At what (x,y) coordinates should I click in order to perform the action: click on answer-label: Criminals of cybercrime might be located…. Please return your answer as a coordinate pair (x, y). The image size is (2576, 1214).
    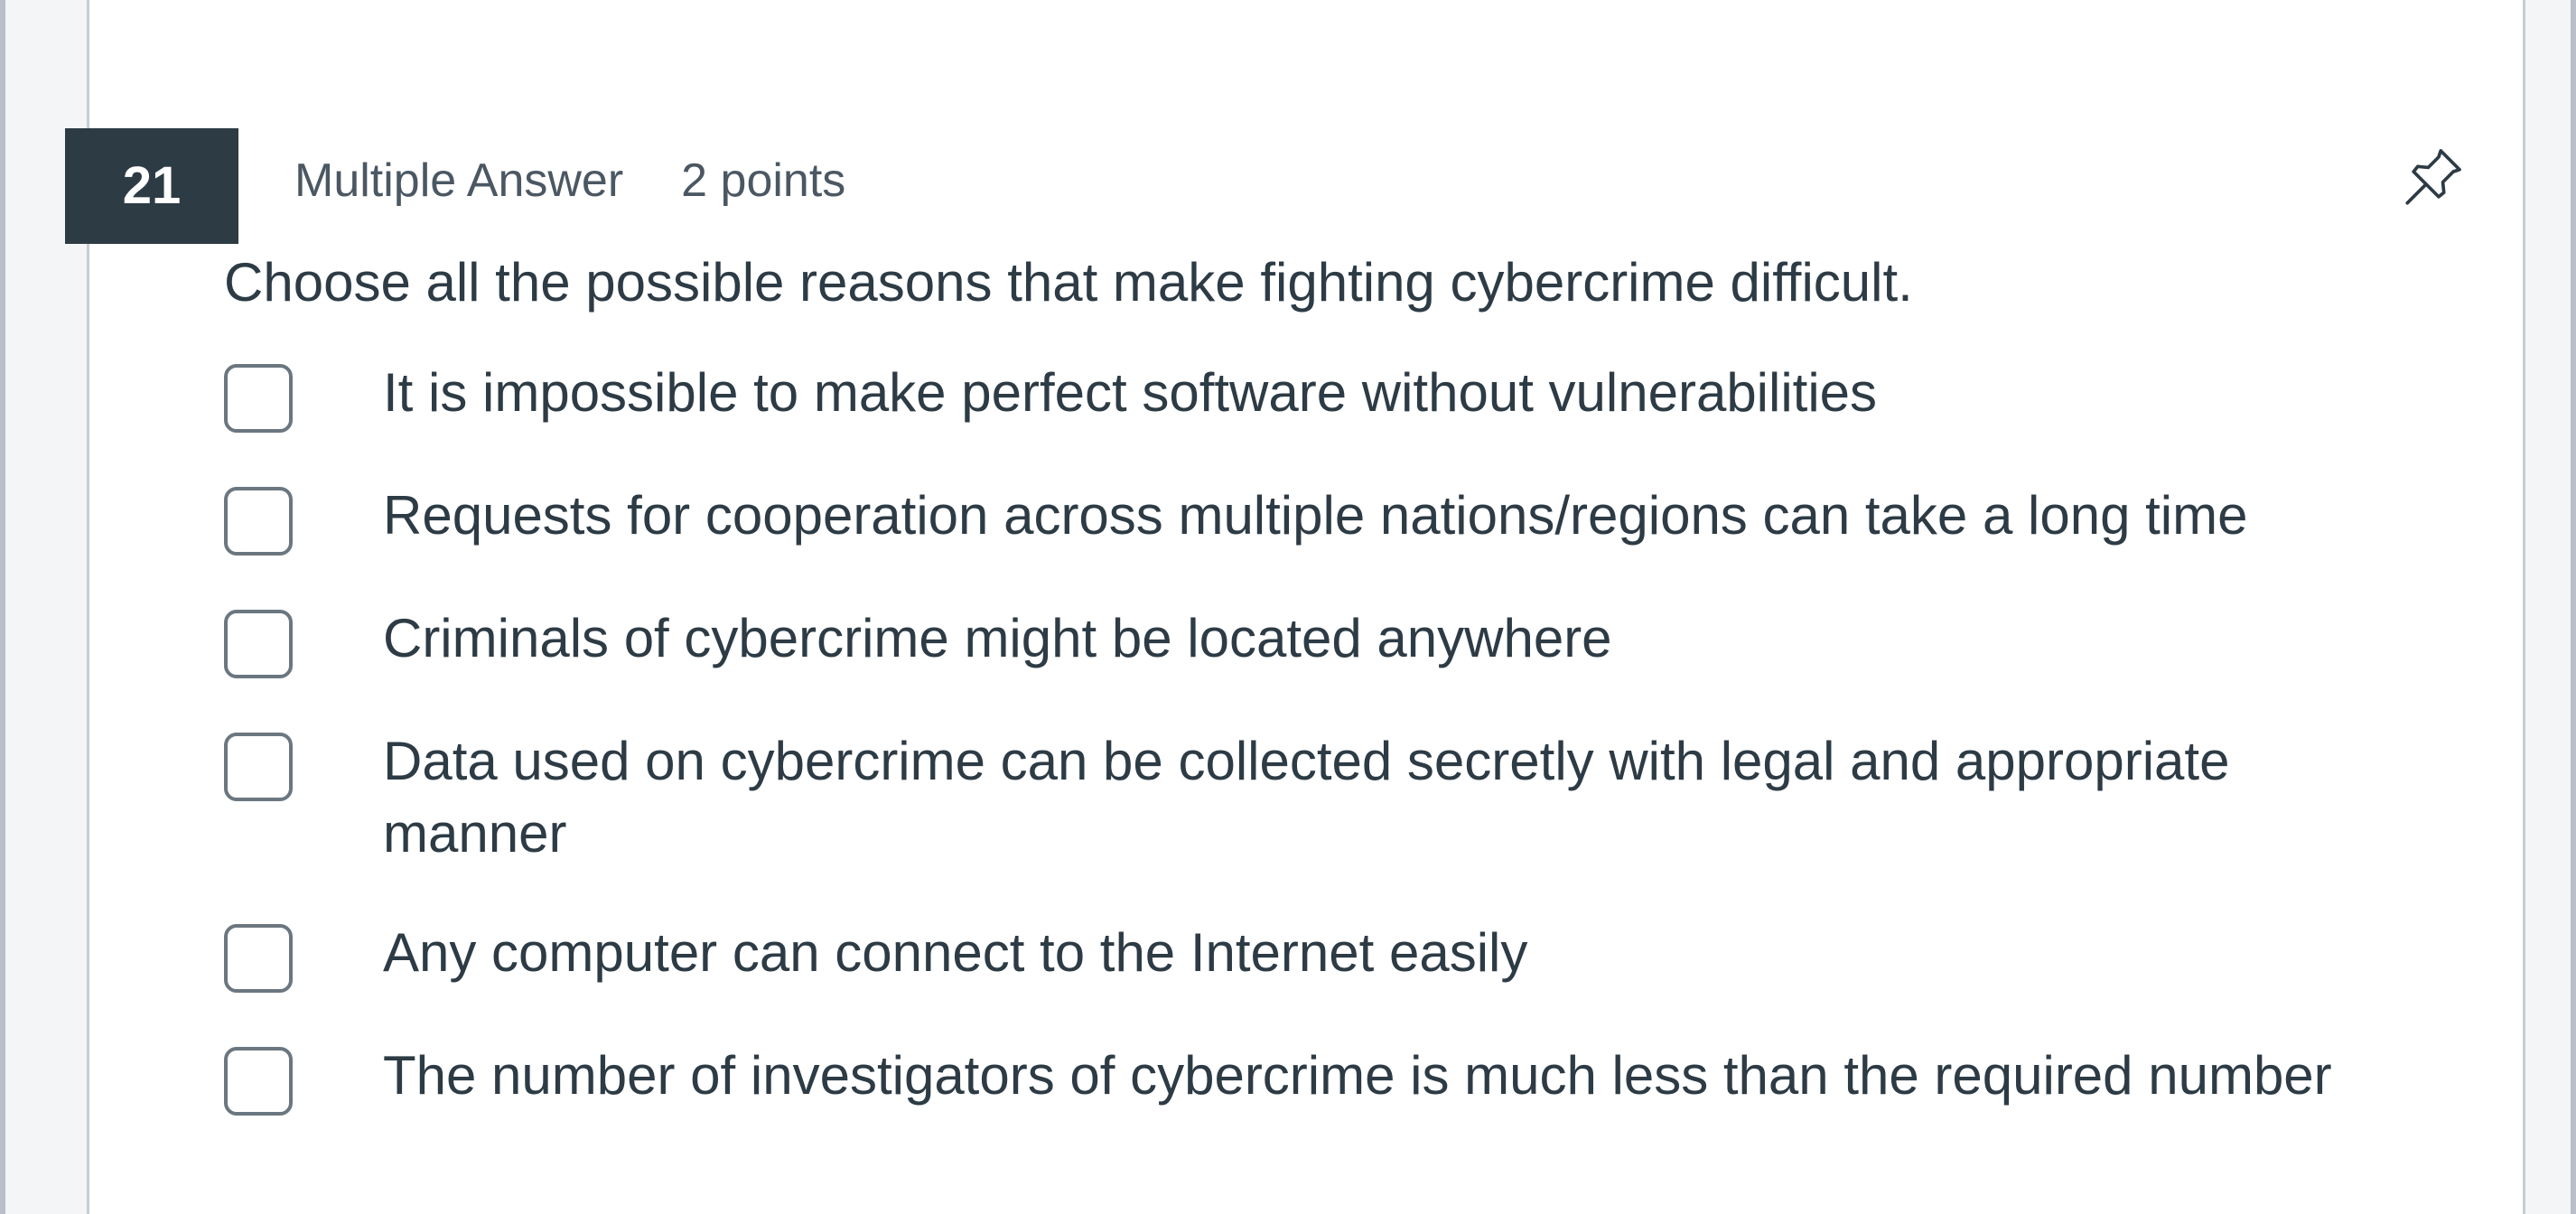
    Looking at the image, I should click on (997, 638).